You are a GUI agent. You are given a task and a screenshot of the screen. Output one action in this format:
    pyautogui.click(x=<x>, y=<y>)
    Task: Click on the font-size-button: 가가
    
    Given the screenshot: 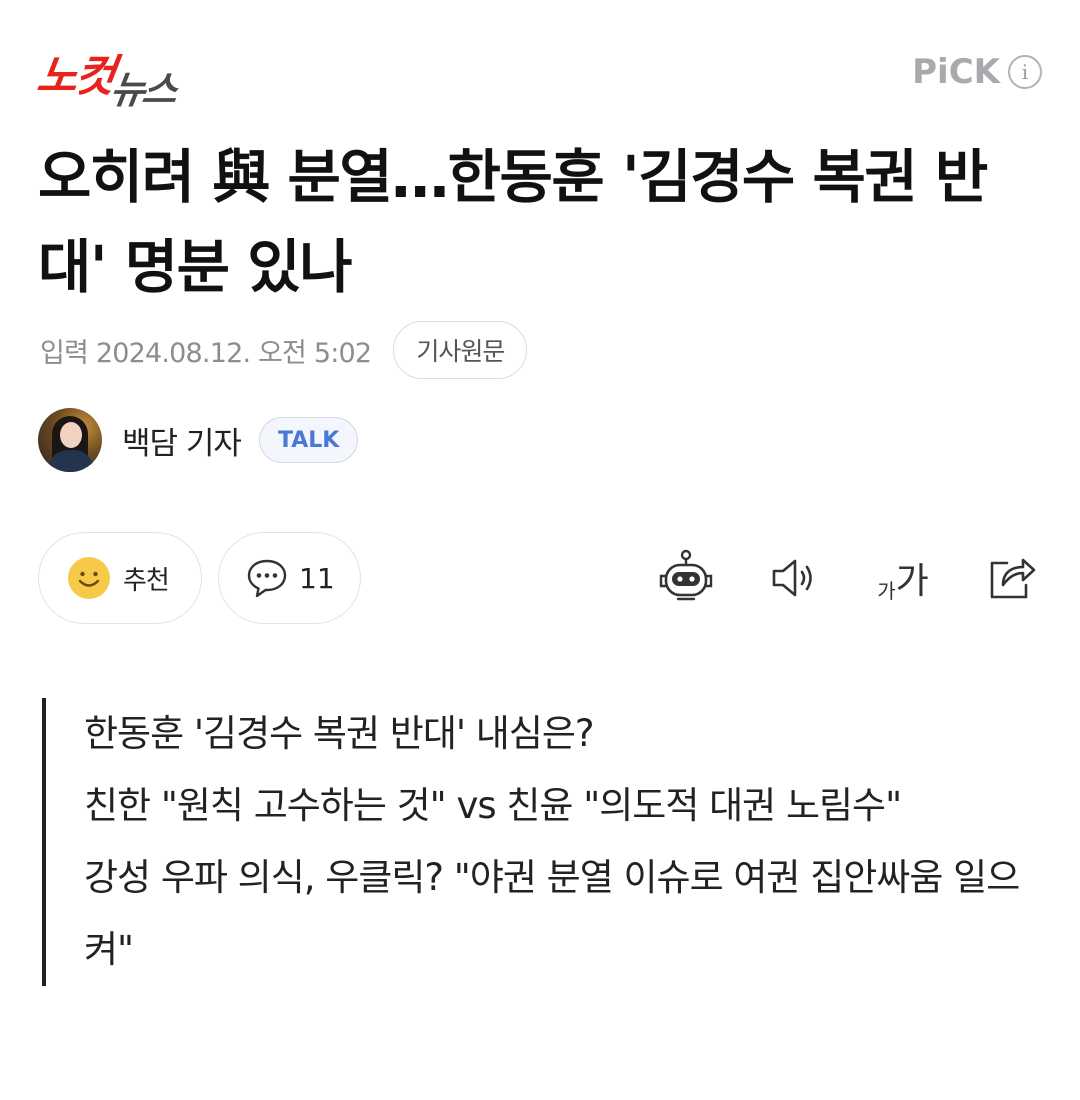 What is the action you would take?
    pyautogui.click(x=903, y=578)
    